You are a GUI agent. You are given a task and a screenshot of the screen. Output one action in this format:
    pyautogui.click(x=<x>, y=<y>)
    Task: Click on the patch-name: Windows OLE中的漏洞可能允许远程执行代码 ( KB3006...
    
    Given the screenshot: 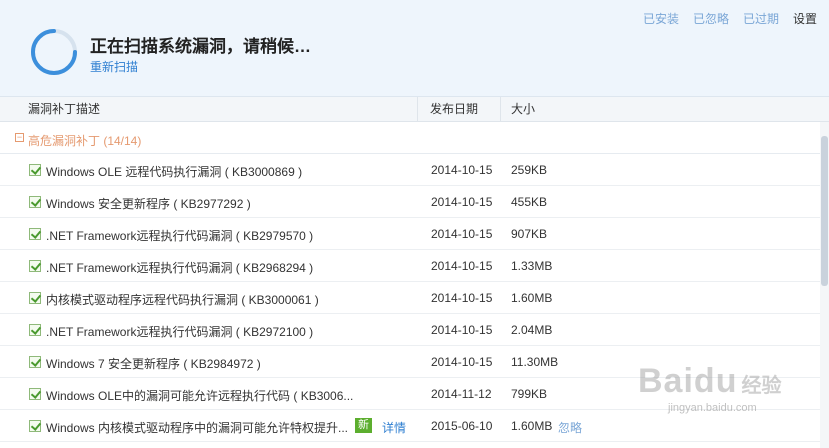 What is the action you would take?
    pyautogui.click(x=200, y=396)
    